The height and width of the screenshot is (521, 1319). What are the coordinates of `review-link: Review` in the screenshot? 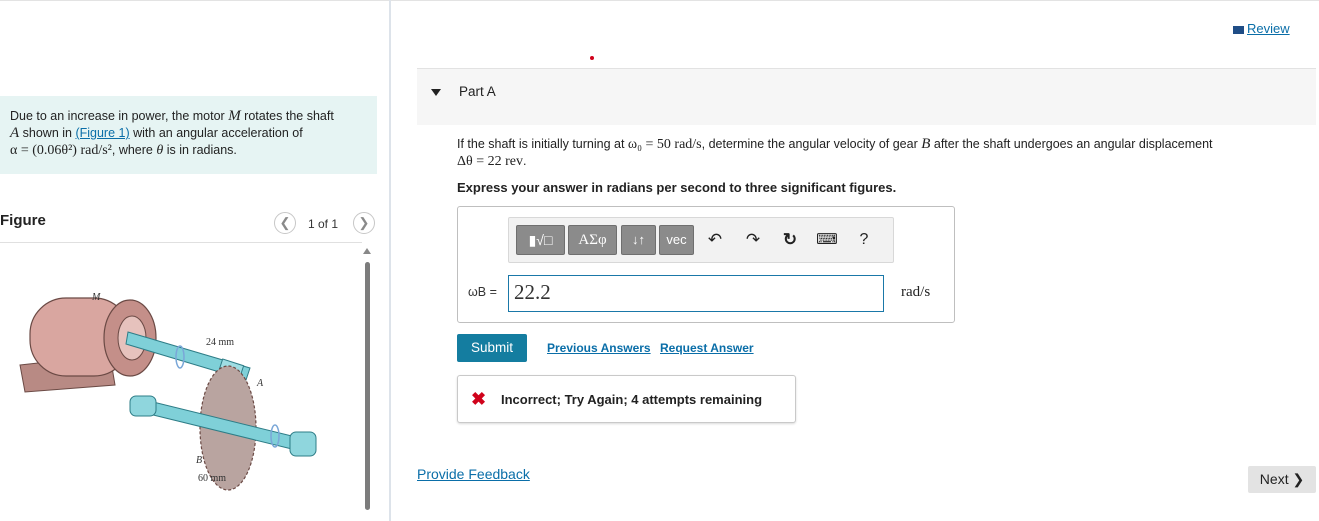 It's located at (1261, 28).